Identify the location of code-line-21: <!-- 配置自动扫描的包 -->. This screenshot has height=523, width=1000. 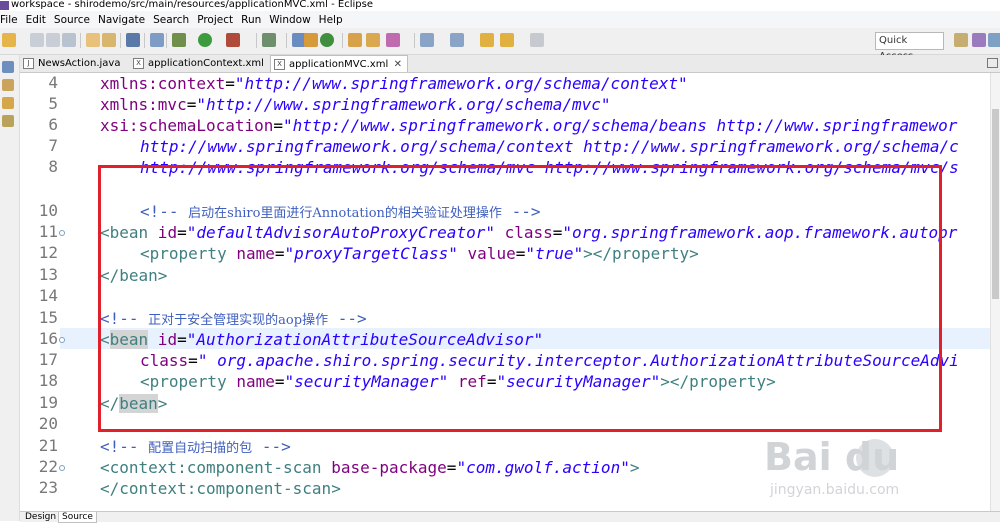
(195, 447).